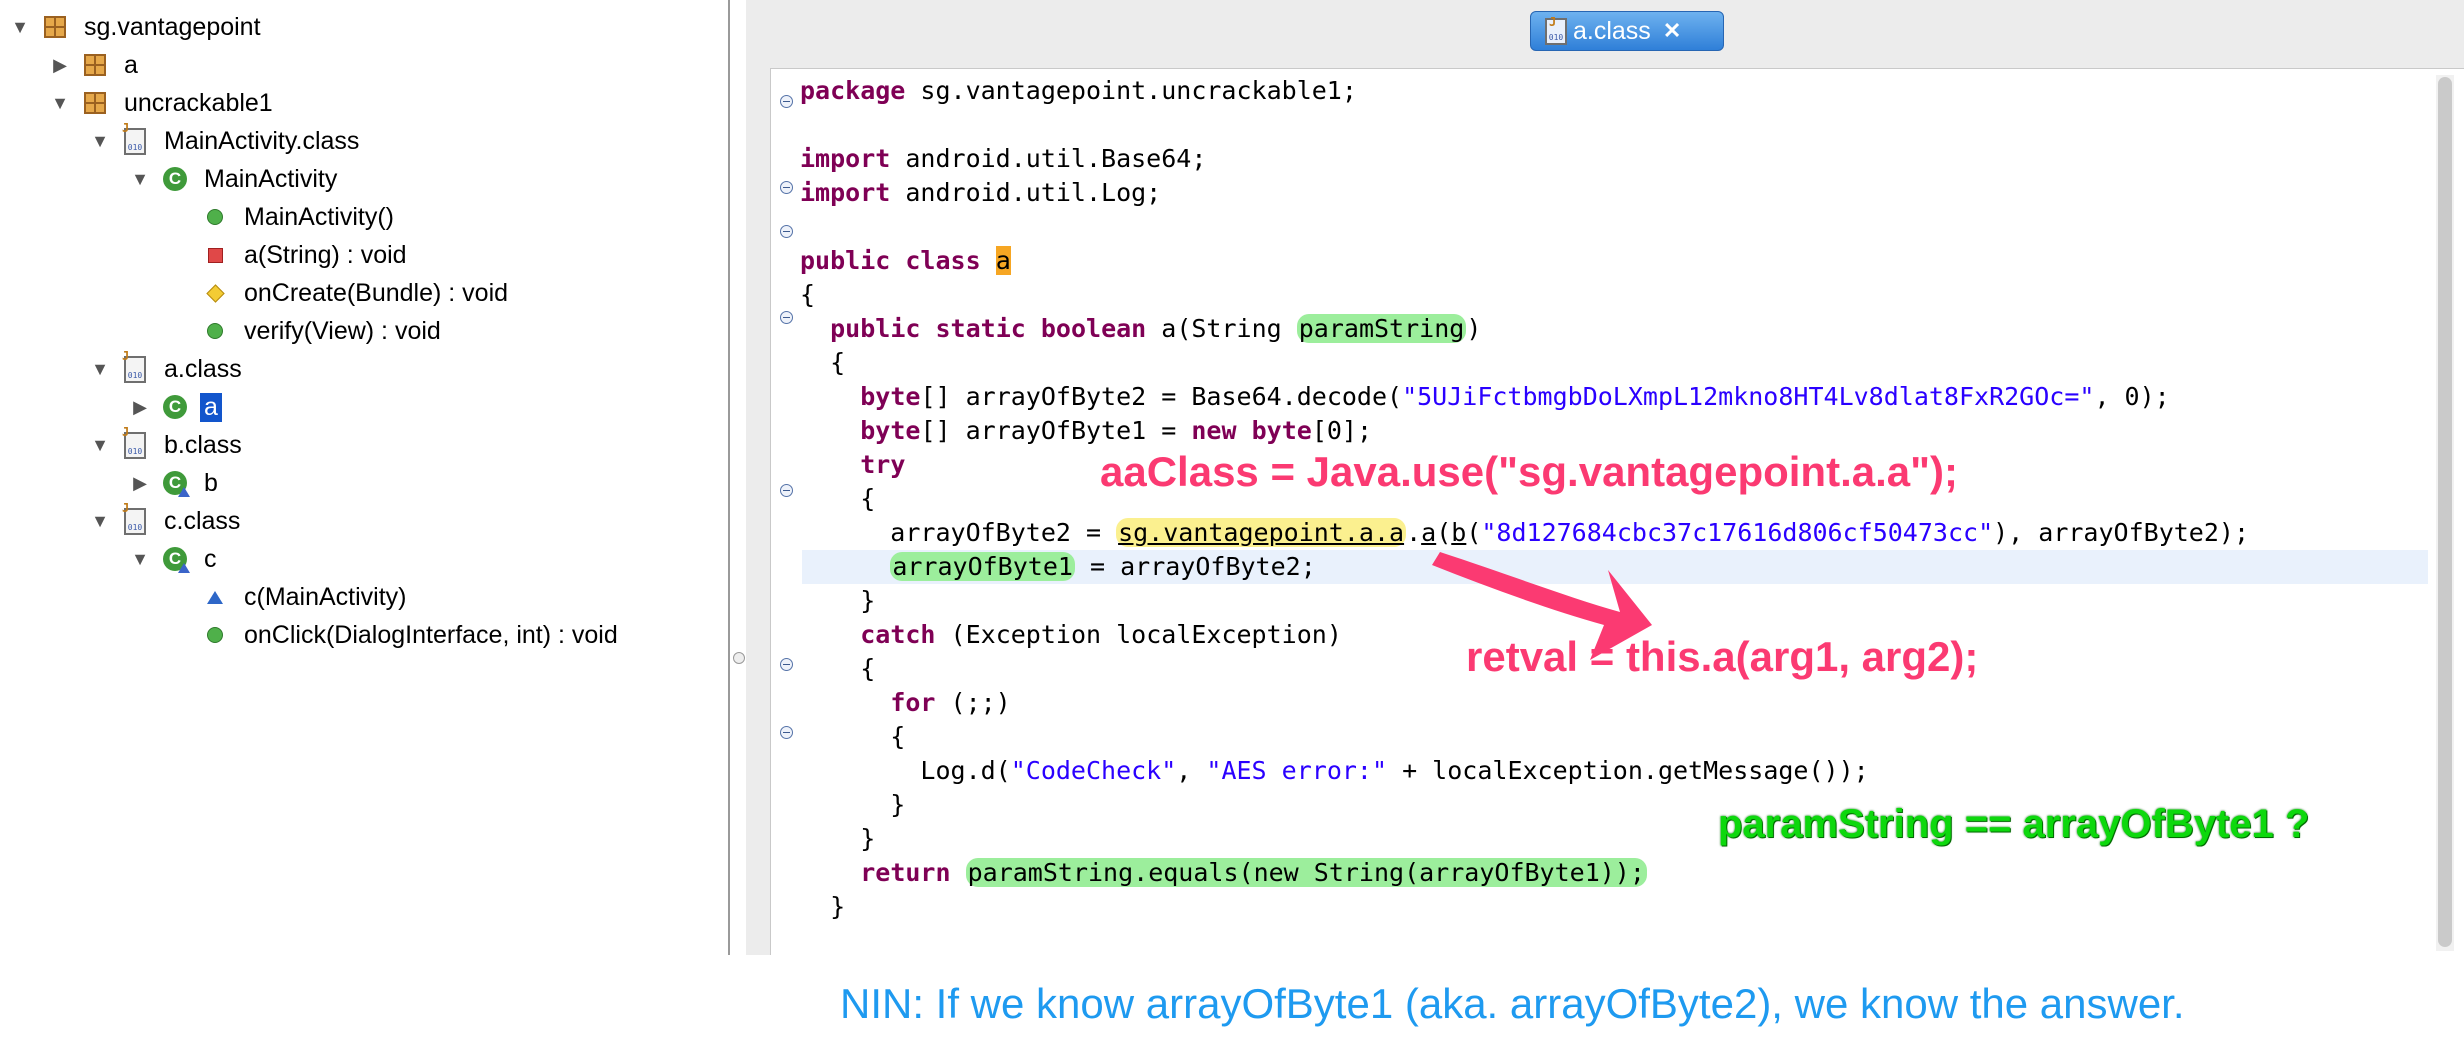 The image size is (2464, 1044). Describe the element at coordinates (174, 483) in the screenshot. I see `tree-item: ▶ Cb` at that location.